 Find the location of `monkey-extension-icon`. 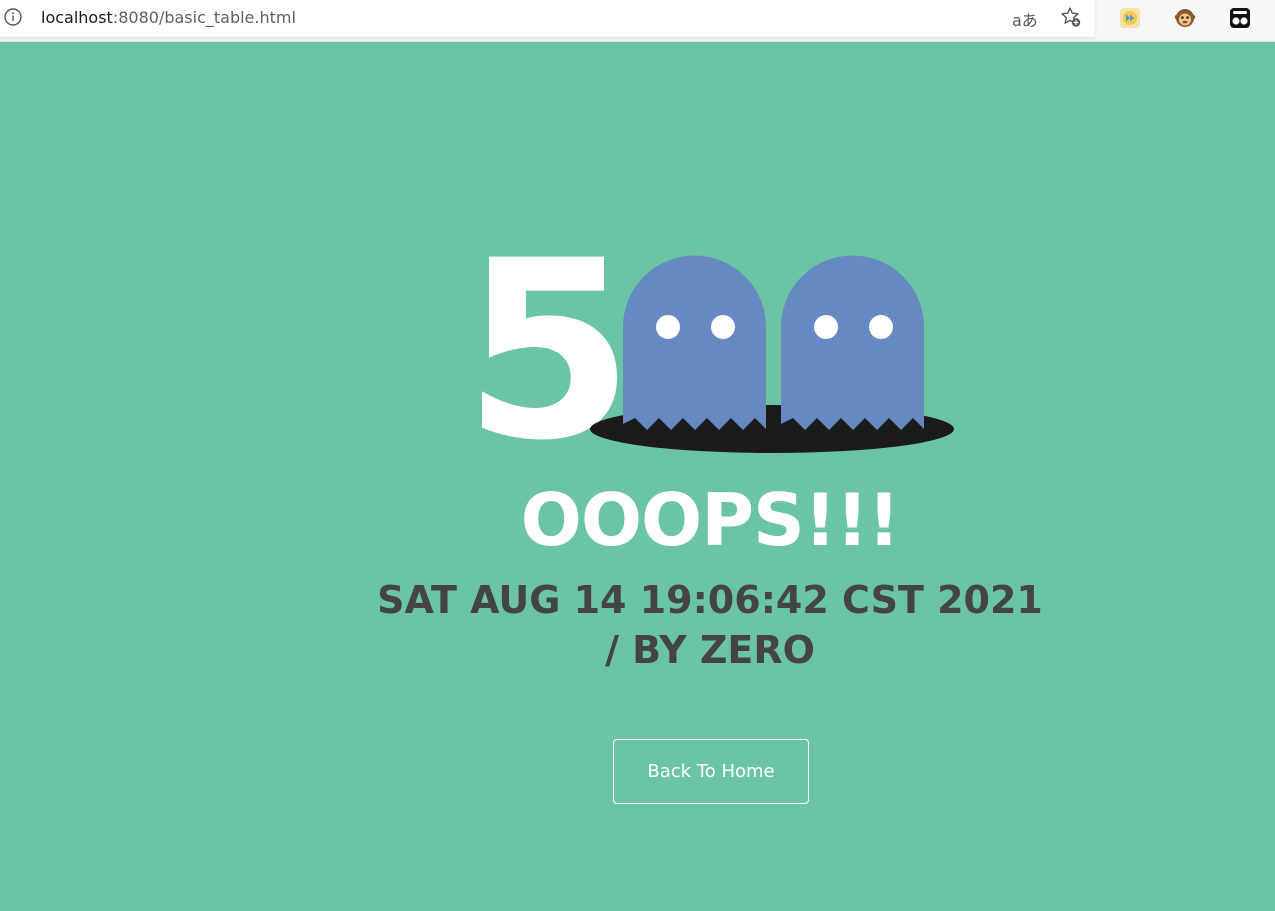

monkey-extension-icon is located at coordinates (1185, 18).